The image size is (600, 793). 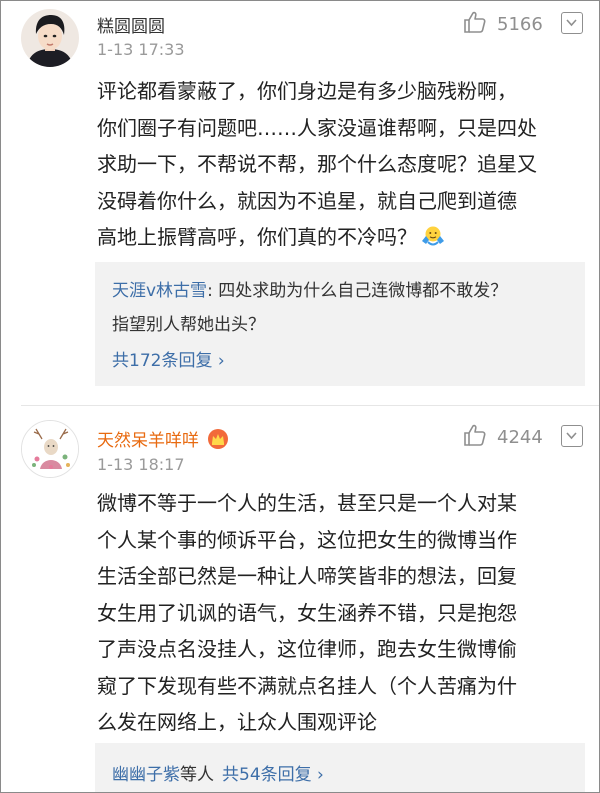 I want to click on reply-preview: 幽幽子紫等人 共54条回复 ›, so click(x=340, y=767).